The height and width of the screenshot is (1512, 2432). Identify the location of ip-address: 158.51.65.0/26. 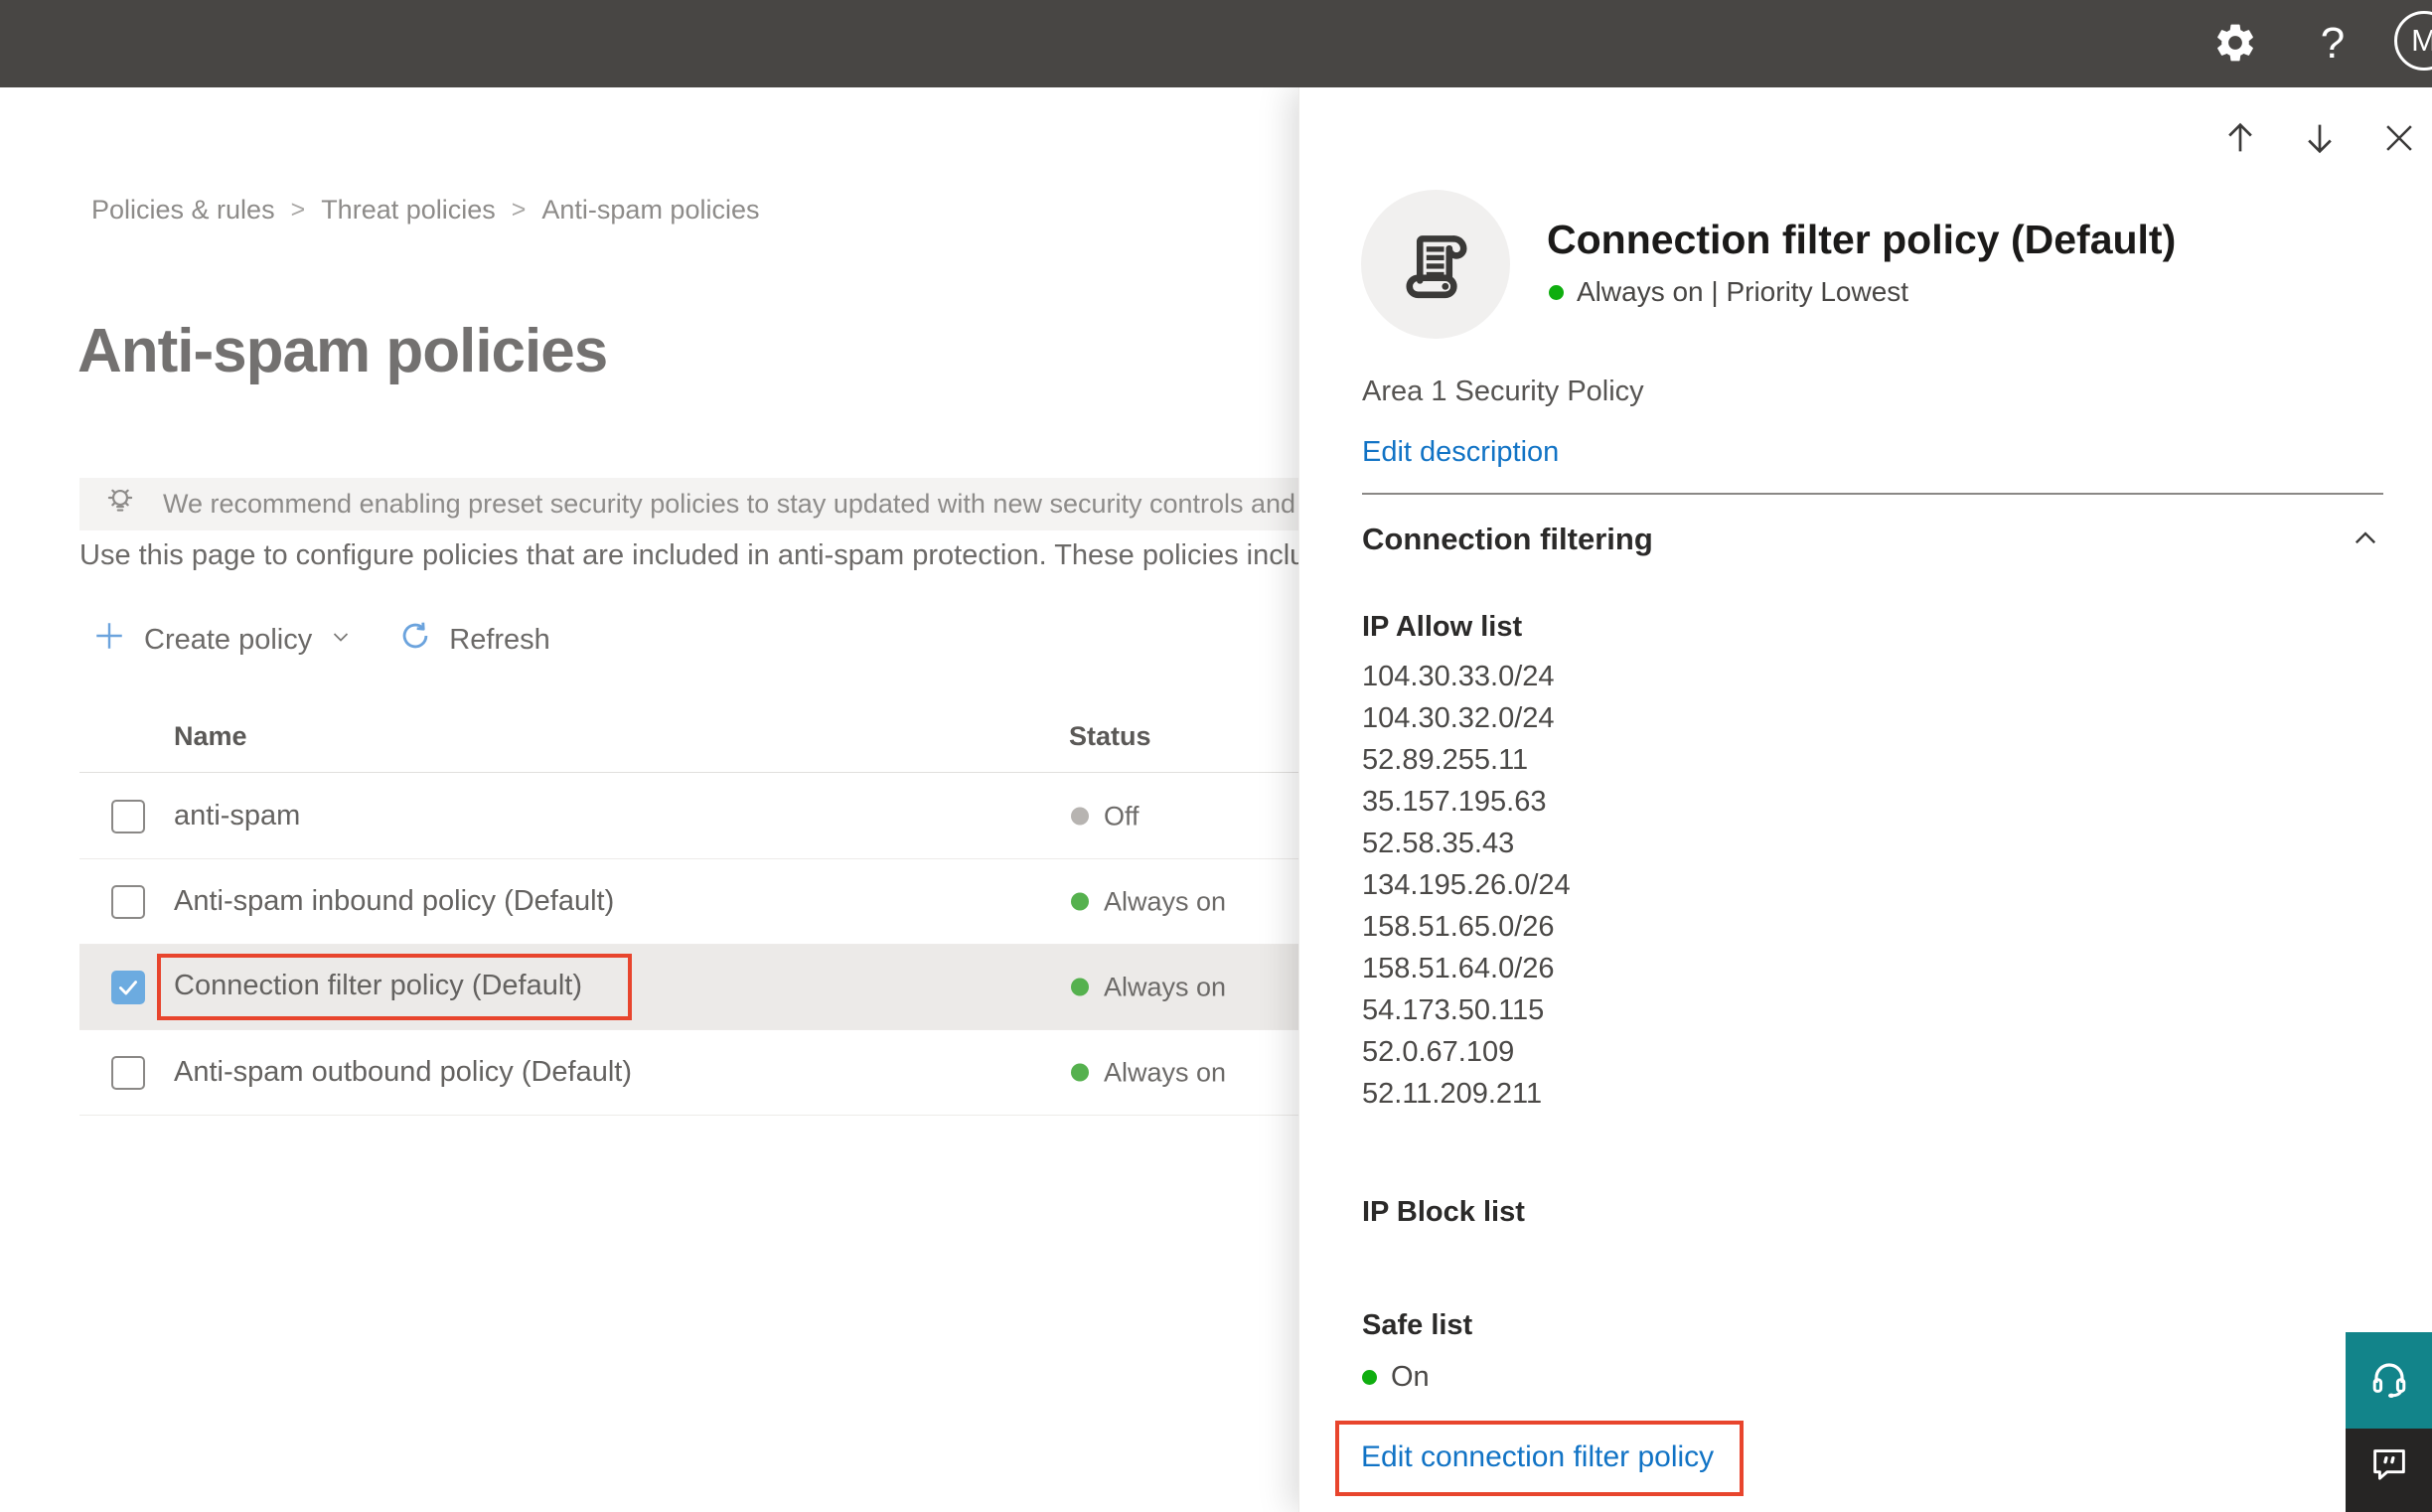
(1458, 927).